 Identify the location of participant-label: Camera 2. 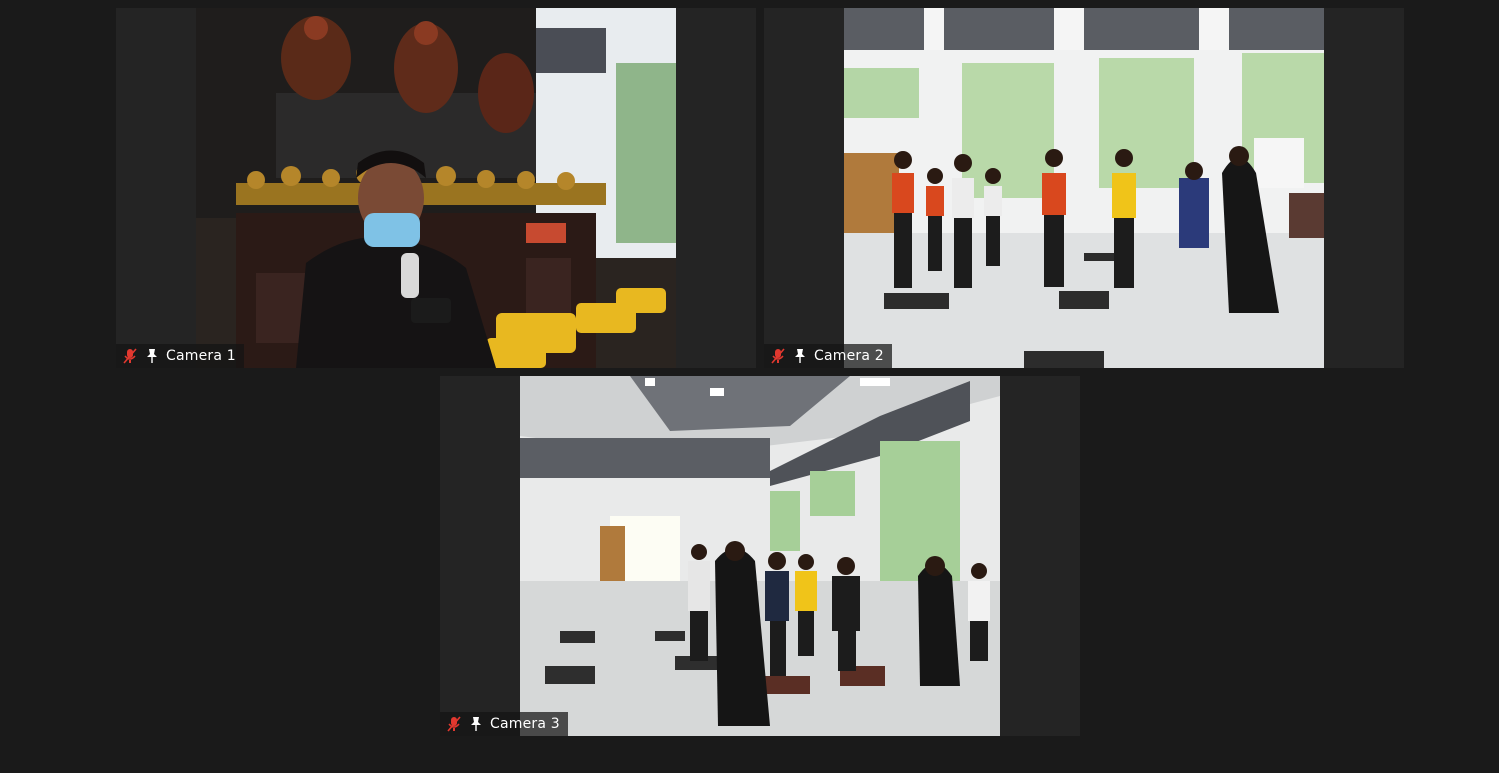
(828, 356).